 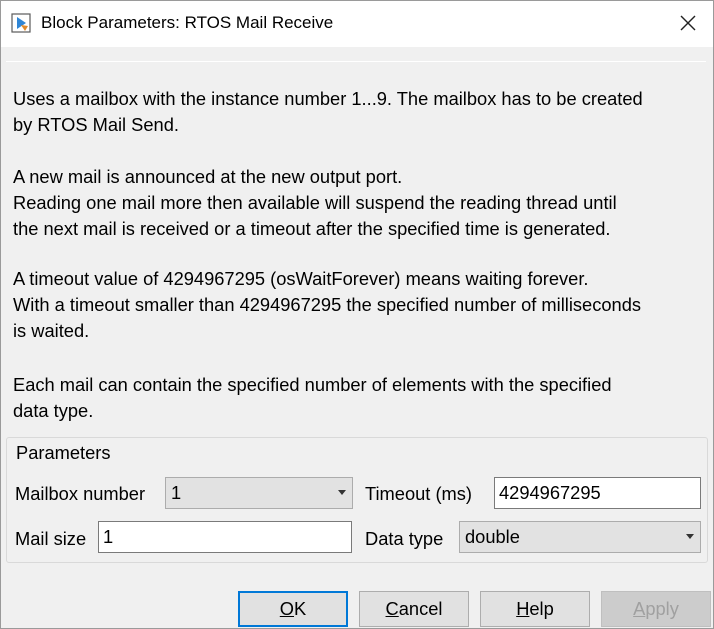 What do you see at coordinates (541, 608) in the screenshot?
I see `help-label-rest: elp` at bounding box center [541, 608].